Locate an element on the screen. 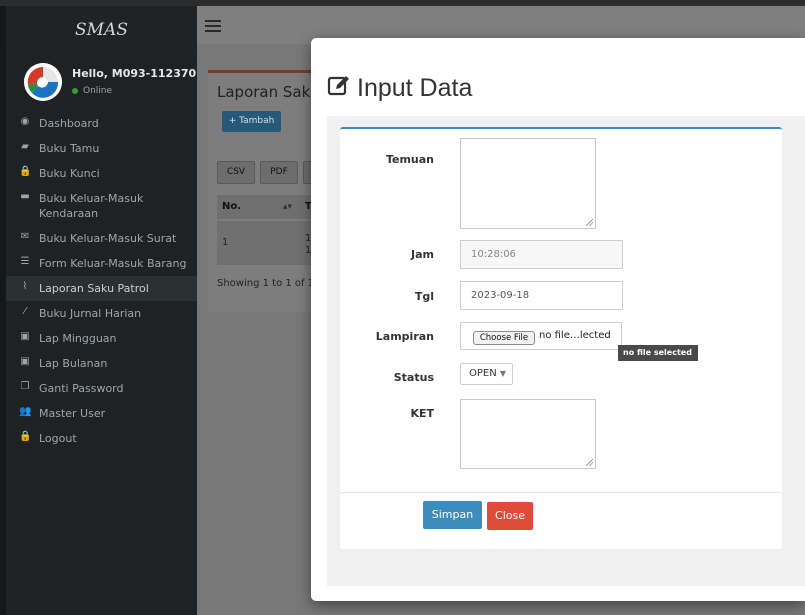  sidebar-item-label: Buku Keluar-Masuk Kendaraan is located at coordinates (91, 206).